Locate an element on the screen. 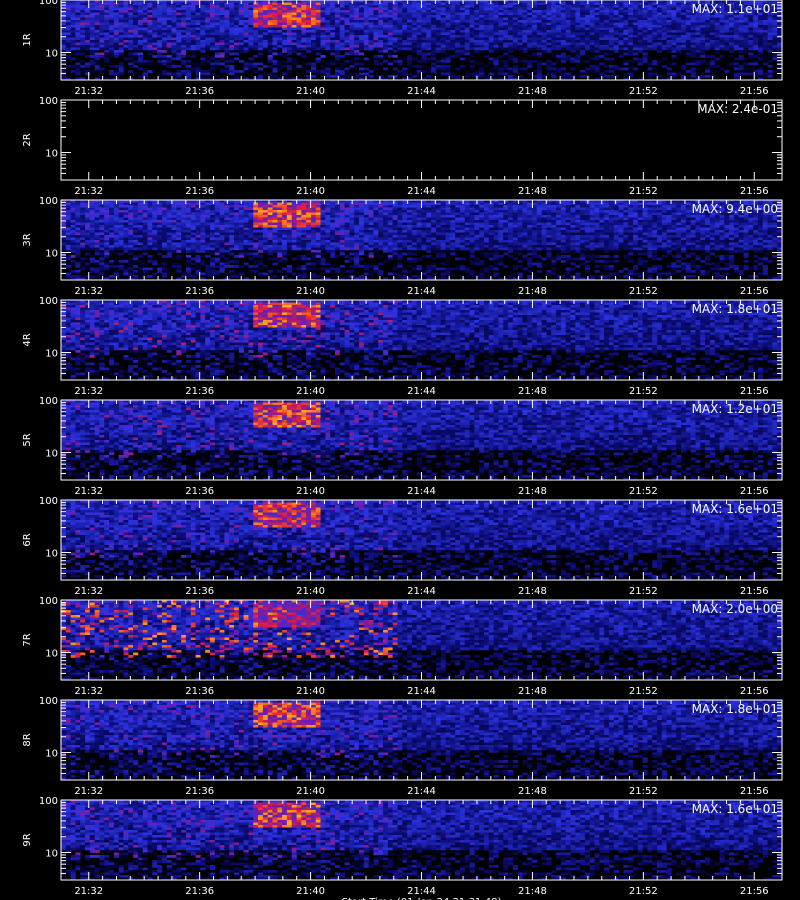  panel-label: 7R is located at coordinates (27, 639).